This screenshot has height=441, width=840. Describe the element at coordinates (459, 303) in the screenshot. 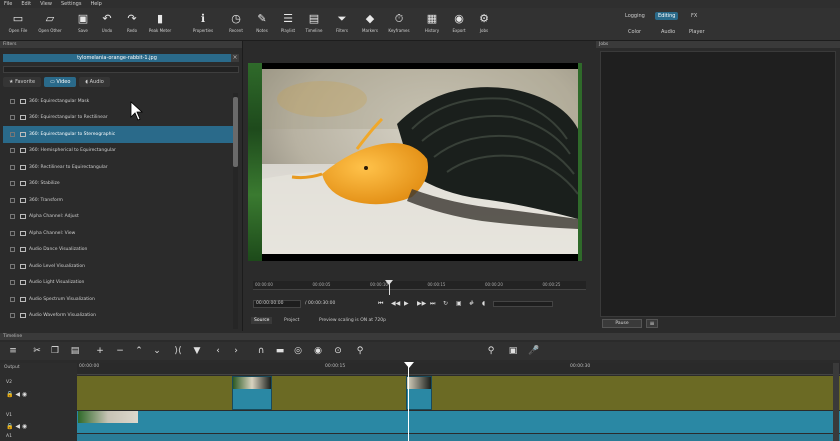

I see `zoom-icon: ▣` at that location.